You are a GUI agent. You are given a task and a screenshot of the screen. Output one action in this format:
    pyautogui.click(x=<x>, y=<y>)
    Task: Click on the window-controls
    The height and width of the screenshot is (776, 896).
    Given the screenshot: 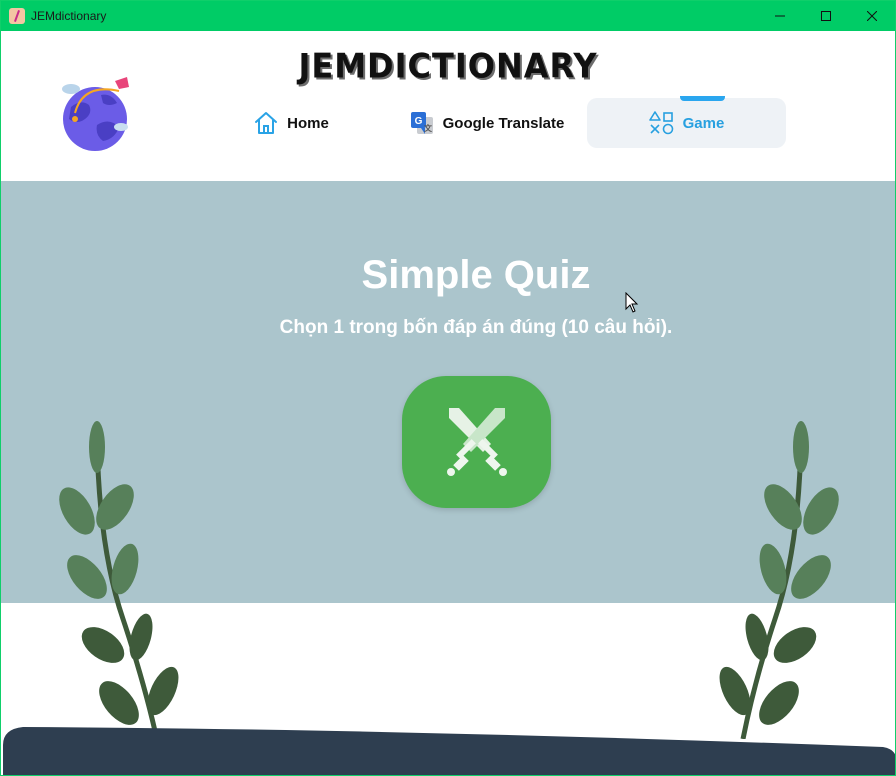 What is the action you would take?
    pyautogui.click(x=826, y=16)
    